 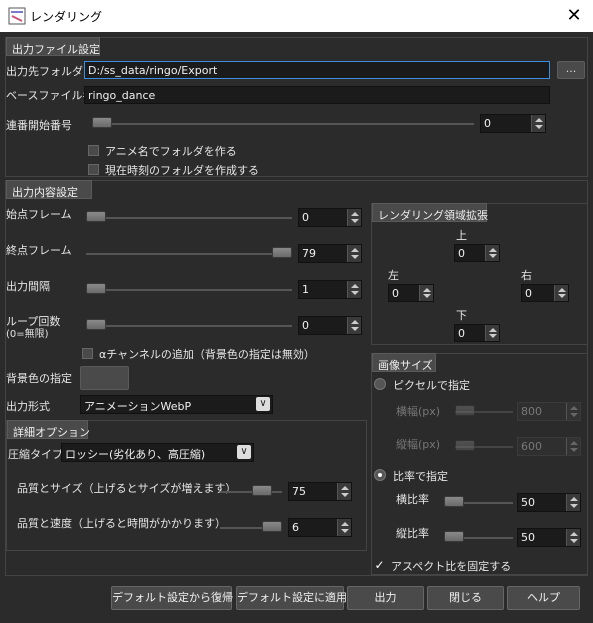 What do you see at coordinates (291, 598) in the screenshot?
I see `apply-default-button: デフォルト設定に適用` at bounding box center [291, 598].